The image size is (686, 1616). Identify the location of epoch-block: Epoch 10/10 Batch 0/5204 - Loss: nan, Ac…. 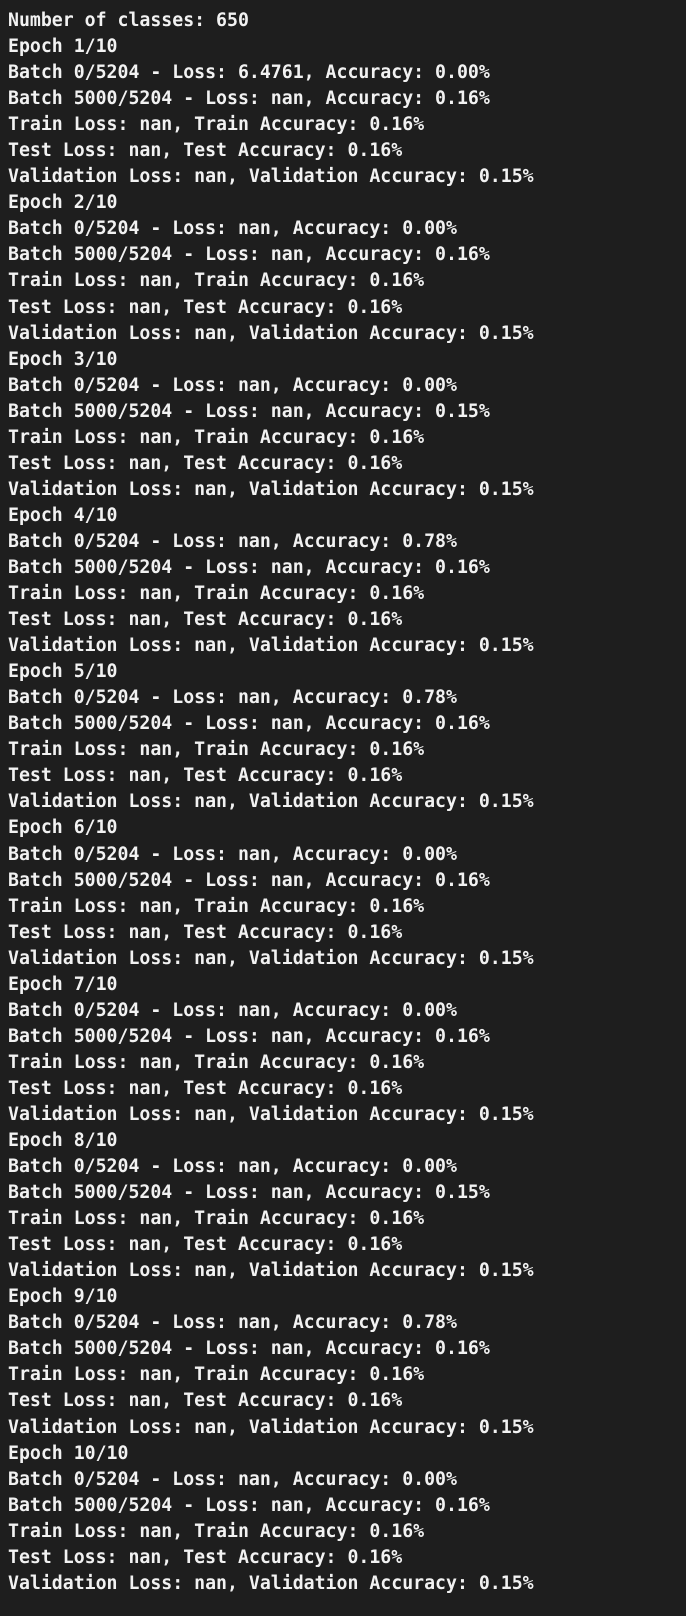
(347, 1519).